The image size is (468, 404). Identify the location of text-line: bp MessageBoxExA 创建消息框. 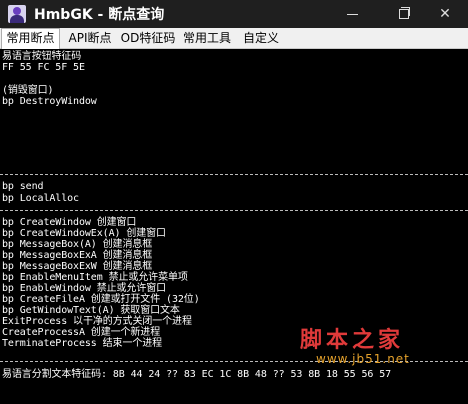
(77, 255).